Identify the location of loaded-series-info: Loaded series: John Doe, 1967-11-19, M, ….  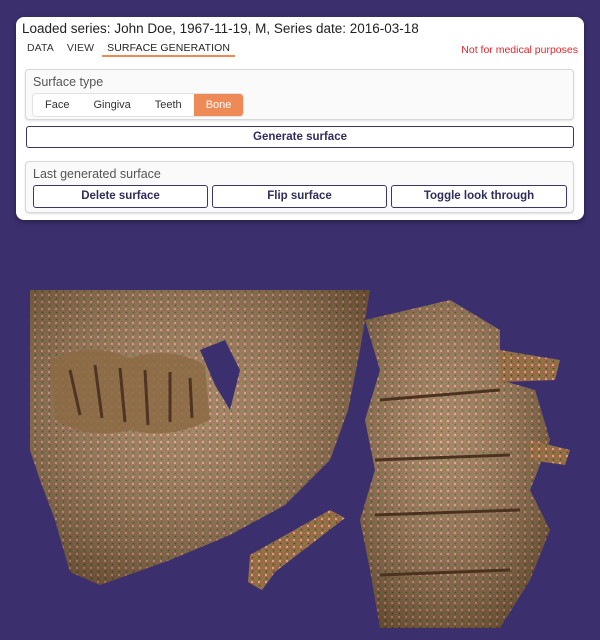
(220, 28).